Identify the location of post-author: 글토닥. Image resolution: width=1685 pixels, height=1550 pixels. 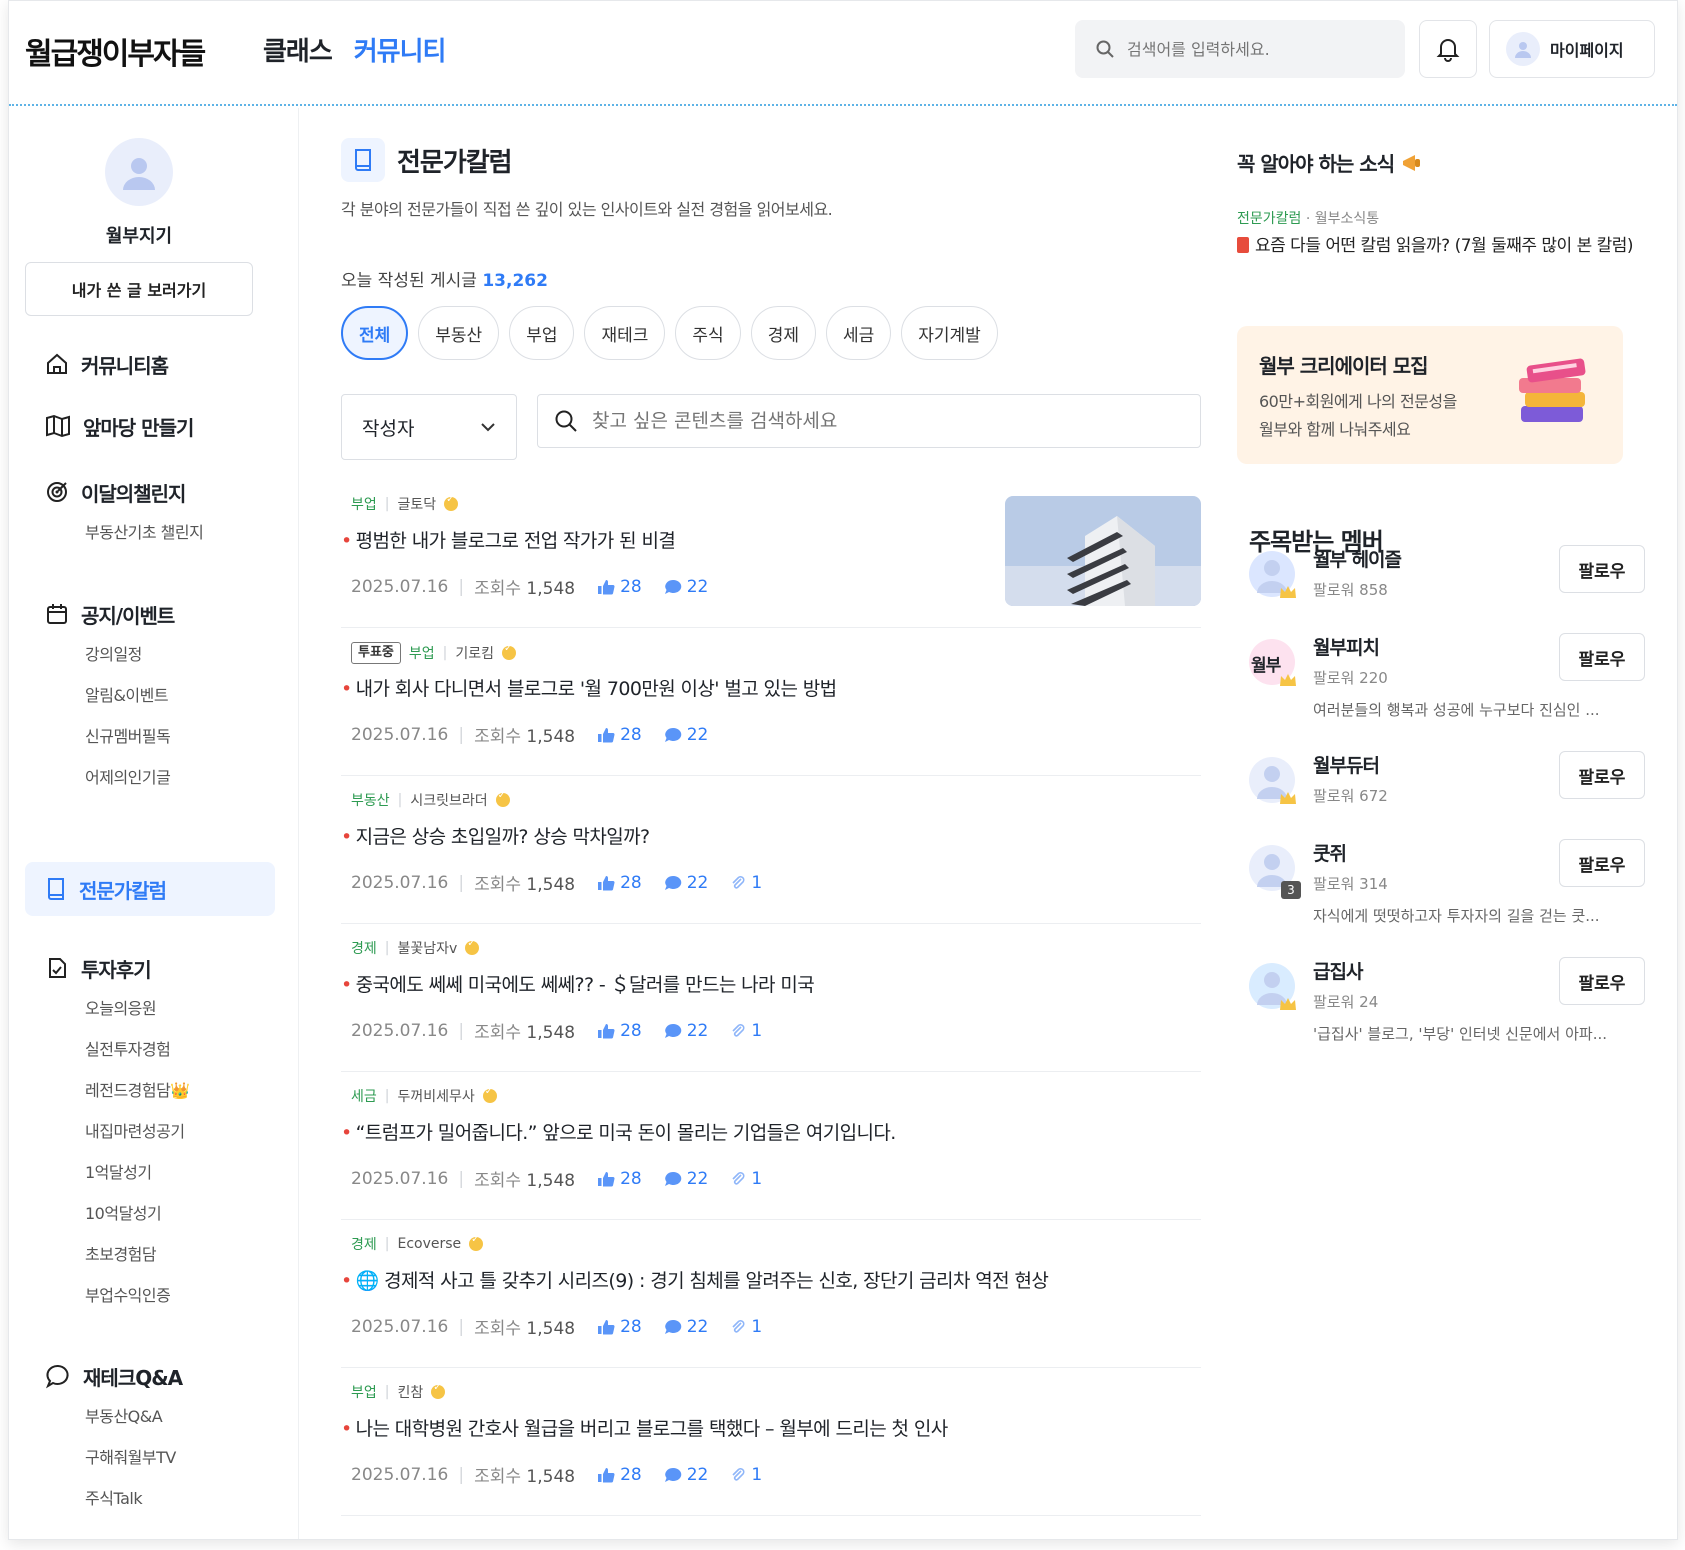
(416, 504).